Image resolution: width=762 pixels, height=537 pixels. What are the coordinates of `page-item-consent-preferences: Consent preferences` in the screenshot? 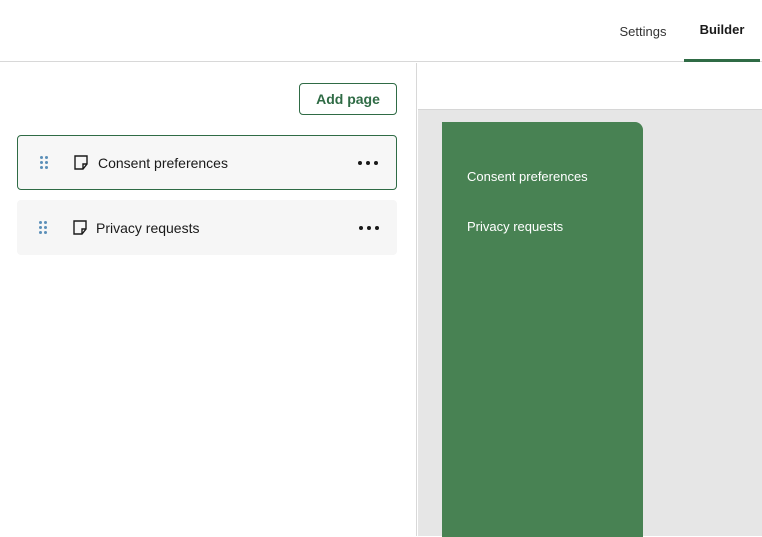 It's located at (207, 162).